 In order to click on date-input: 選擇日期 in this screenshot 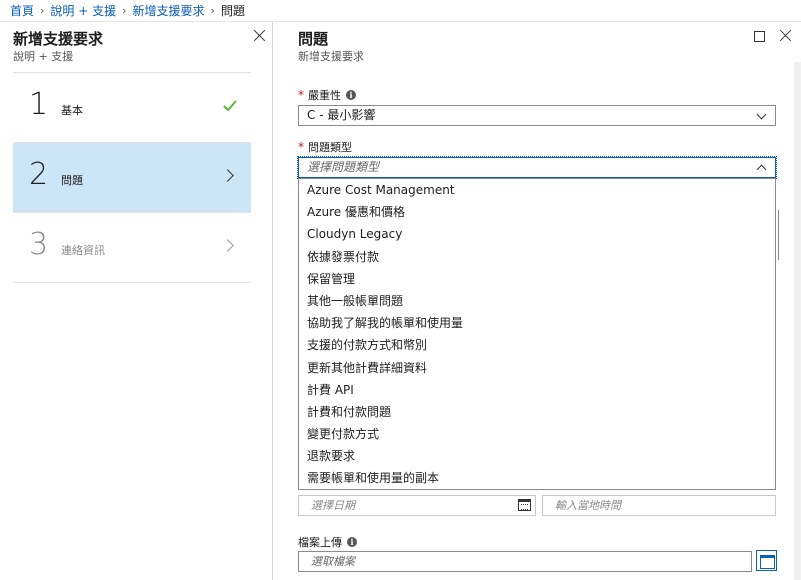, I will do `click(417, 505)`.